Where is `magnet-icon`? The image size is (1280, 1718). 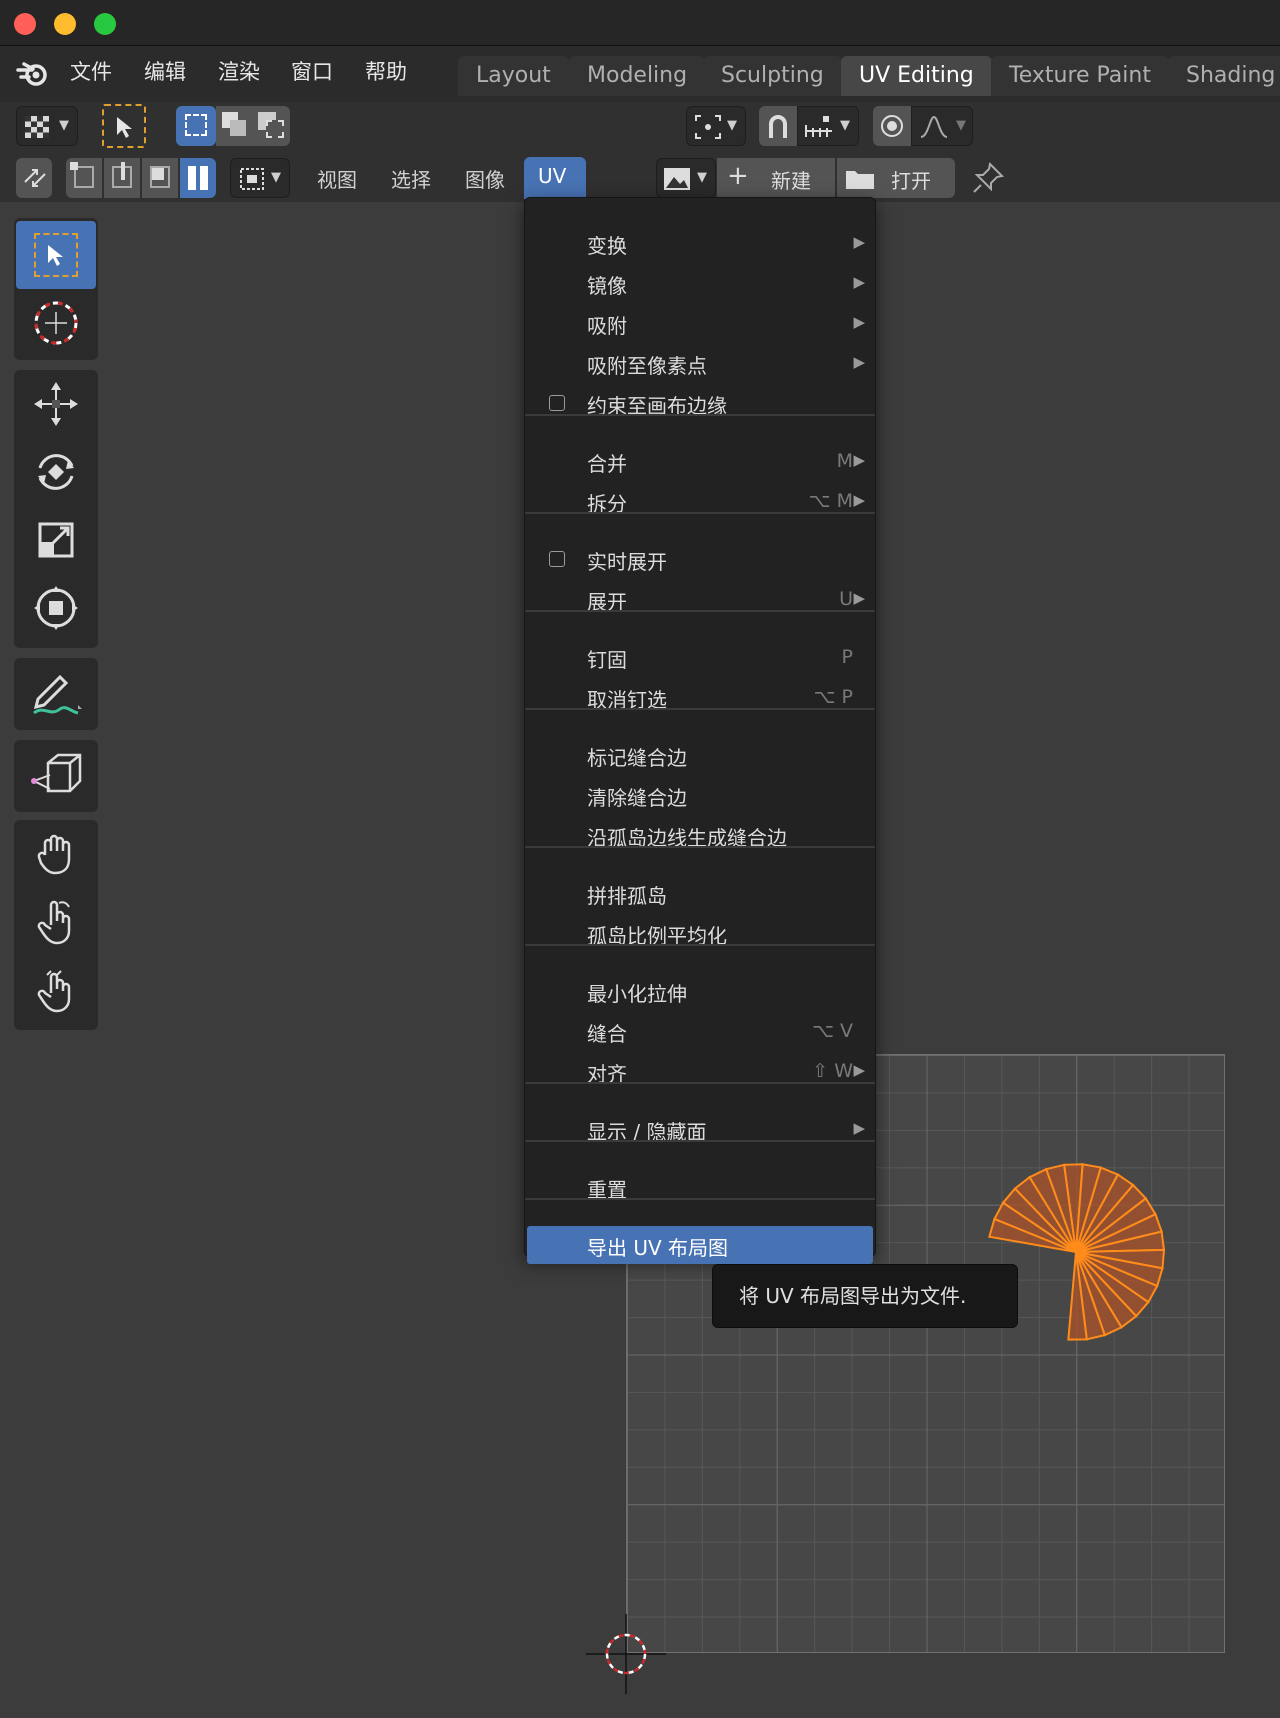
magnet-icon is located at coordinates (778, 126).